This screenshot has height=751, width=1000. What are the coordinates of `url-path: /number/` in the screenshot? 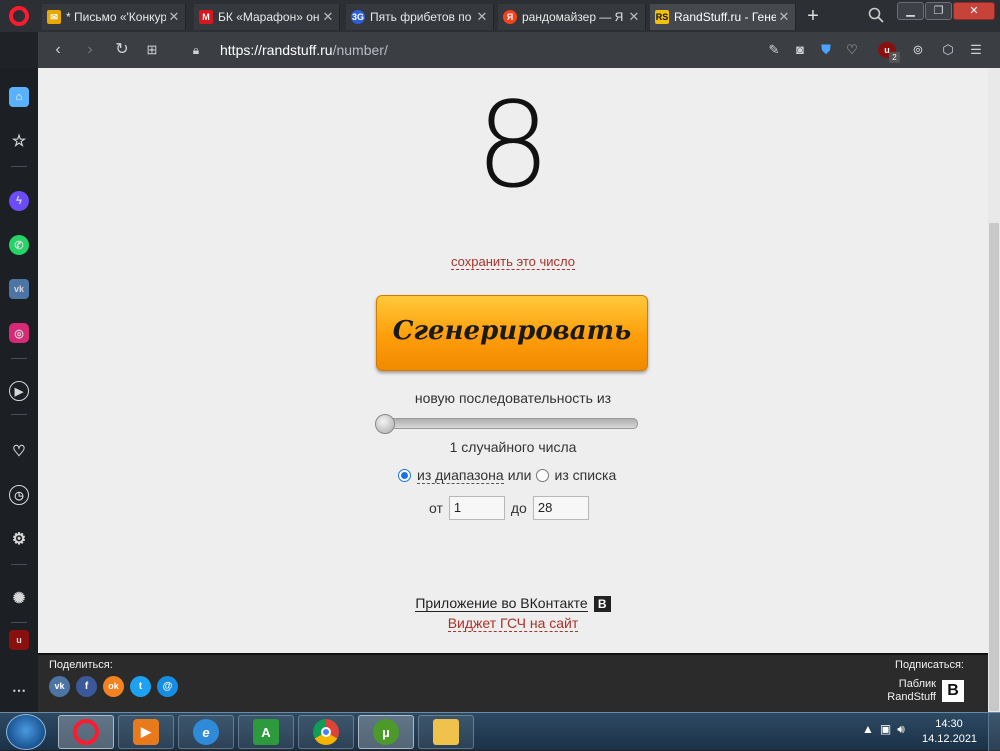 It's located at (360, 50).